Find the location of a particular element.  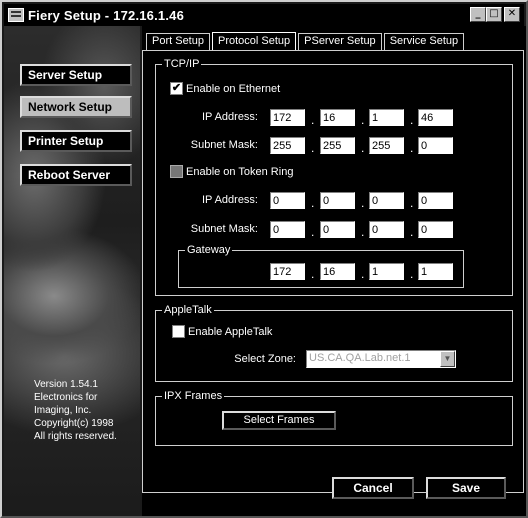

enable-token-ring-label: Enable on Token Ring is located at coordinates (240, 171).